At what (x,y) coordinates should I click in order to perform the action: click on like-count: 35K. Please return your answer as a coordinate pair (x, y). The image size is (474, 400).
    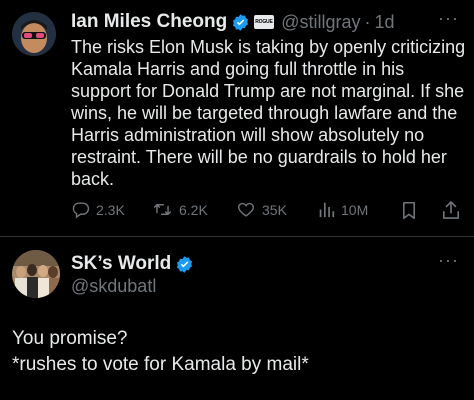
    Looking at the image, I should click on (274, 209).